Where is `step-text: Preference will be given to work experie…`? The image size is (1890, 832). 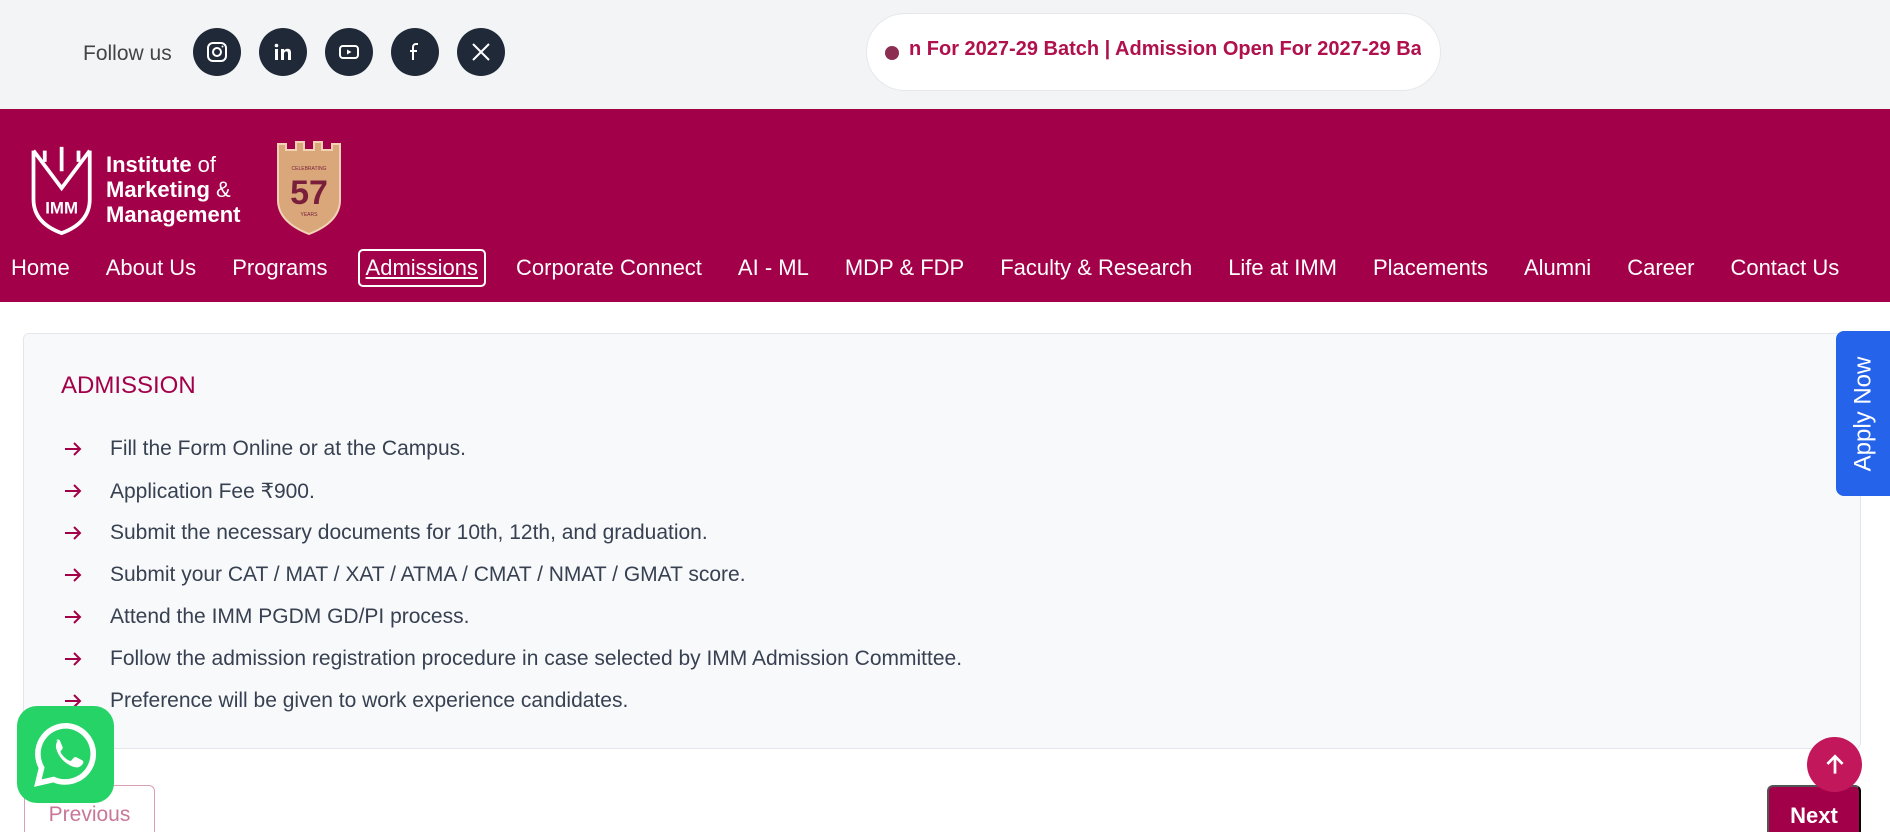
step-text: Preference will be given to work experie… is located at coordinates (369, 700).